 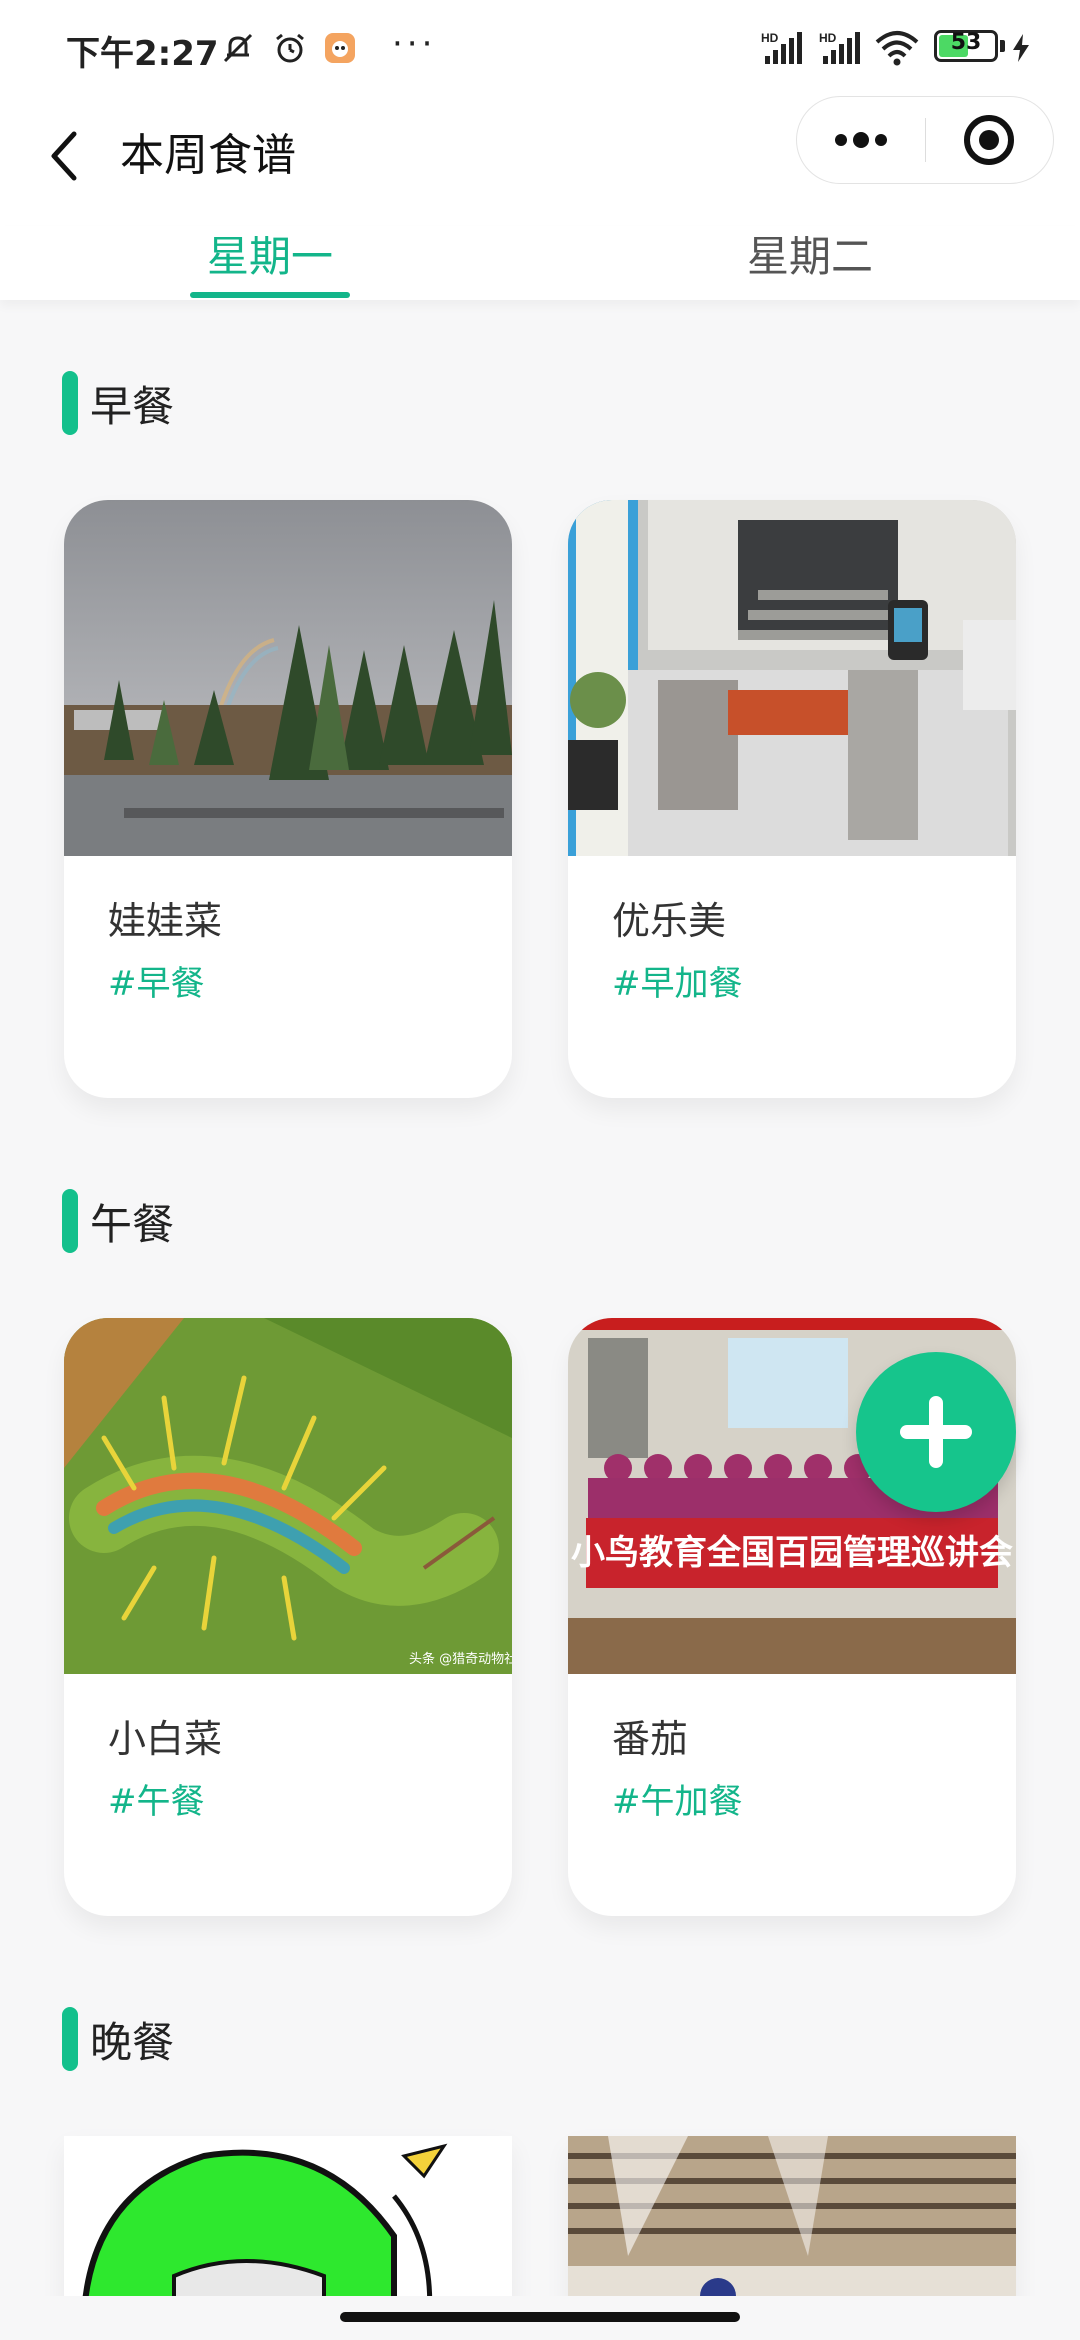 I want to click on close-mini-program-button, so click(x=990, y=140).